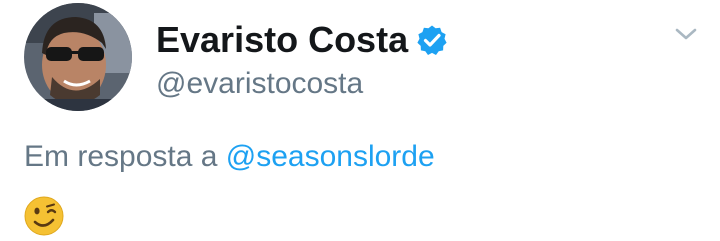 This screenshot has width=720, height=241. I want to click on winking-face-emoji-icon, so click(44, 216).